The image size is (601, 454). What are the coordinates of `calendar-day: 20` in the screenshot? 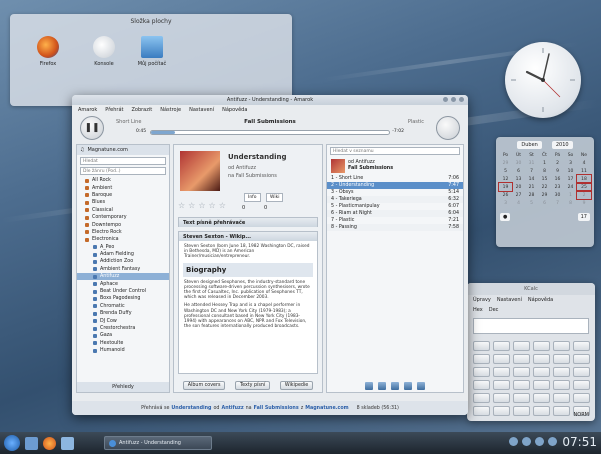 It's located at (518, 187).